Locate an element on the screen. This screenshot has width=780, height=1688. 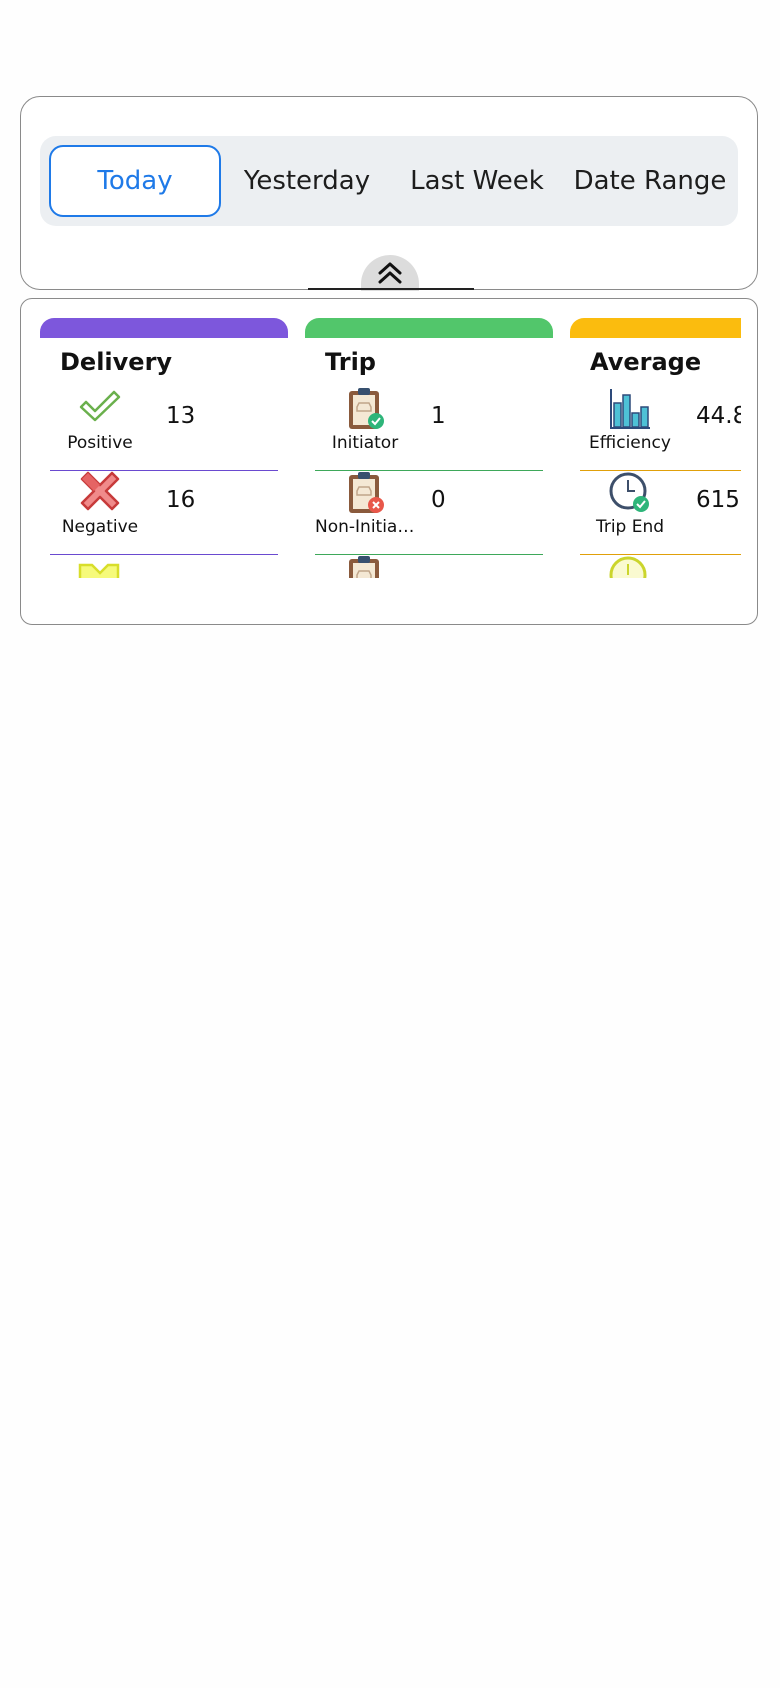
trip-non-initiator-row: Non-Initiator 0 is located at coordinates (429, 513).